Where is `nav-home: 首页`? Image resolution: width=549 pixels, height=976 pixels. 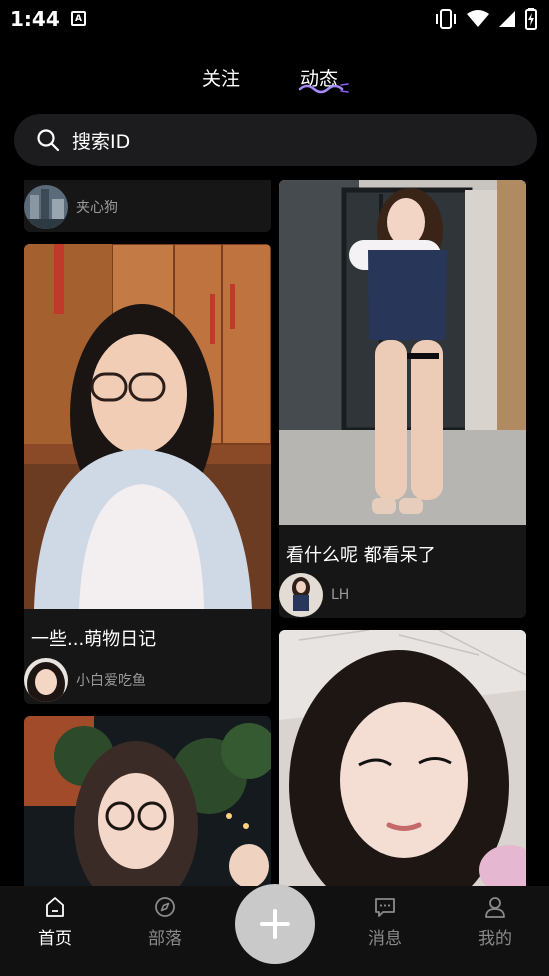 nav-home: 首页 is located at coordinates (55, 922).